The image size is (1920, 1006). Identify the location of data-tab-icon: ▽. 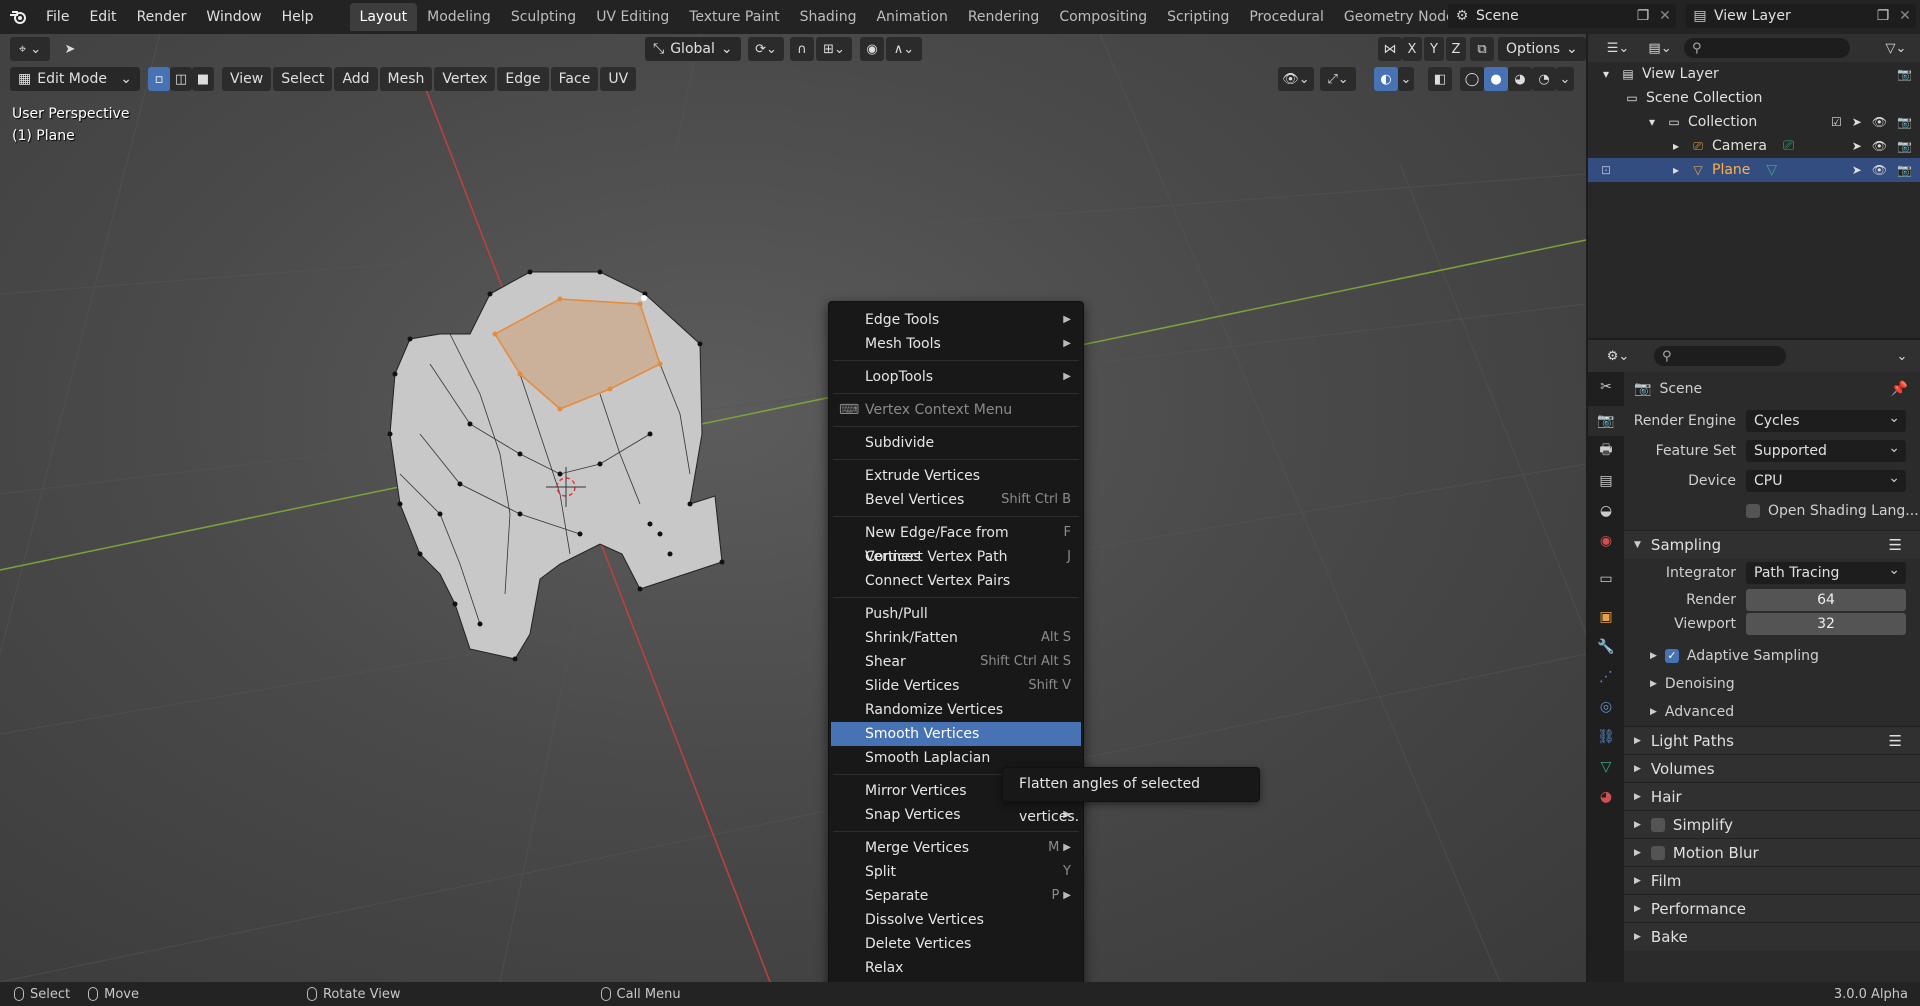
(1606, 767).